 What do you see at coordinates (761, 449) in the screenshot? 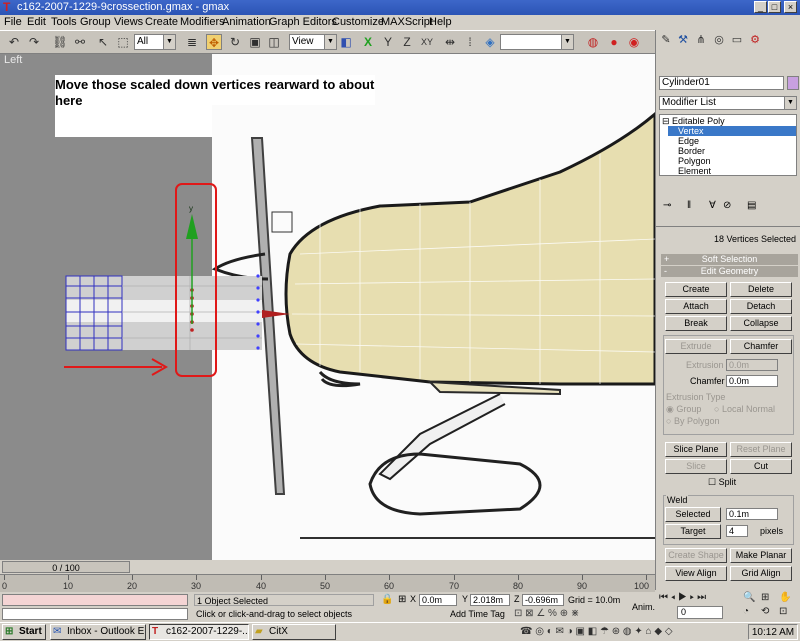
I see `reset-plane-button: Reset Plane` at bounding box center [761, 449].